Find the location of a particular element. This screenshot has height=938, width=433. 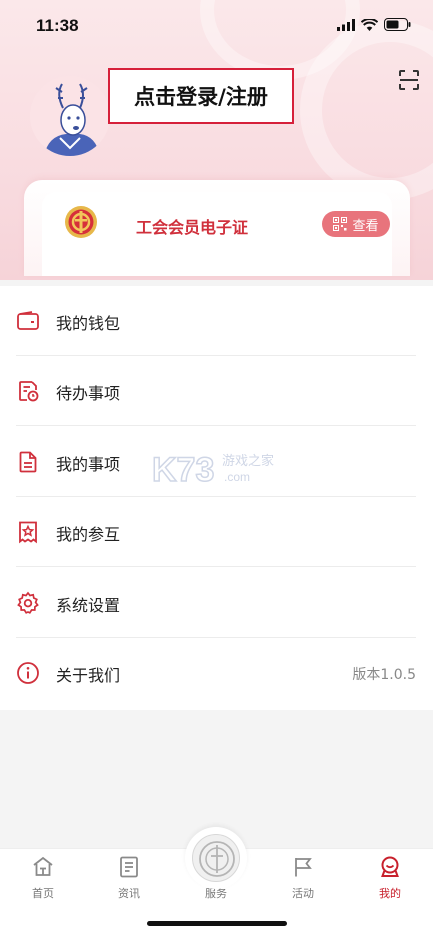

todo-clock-icon is located at coordinates (29, 391).